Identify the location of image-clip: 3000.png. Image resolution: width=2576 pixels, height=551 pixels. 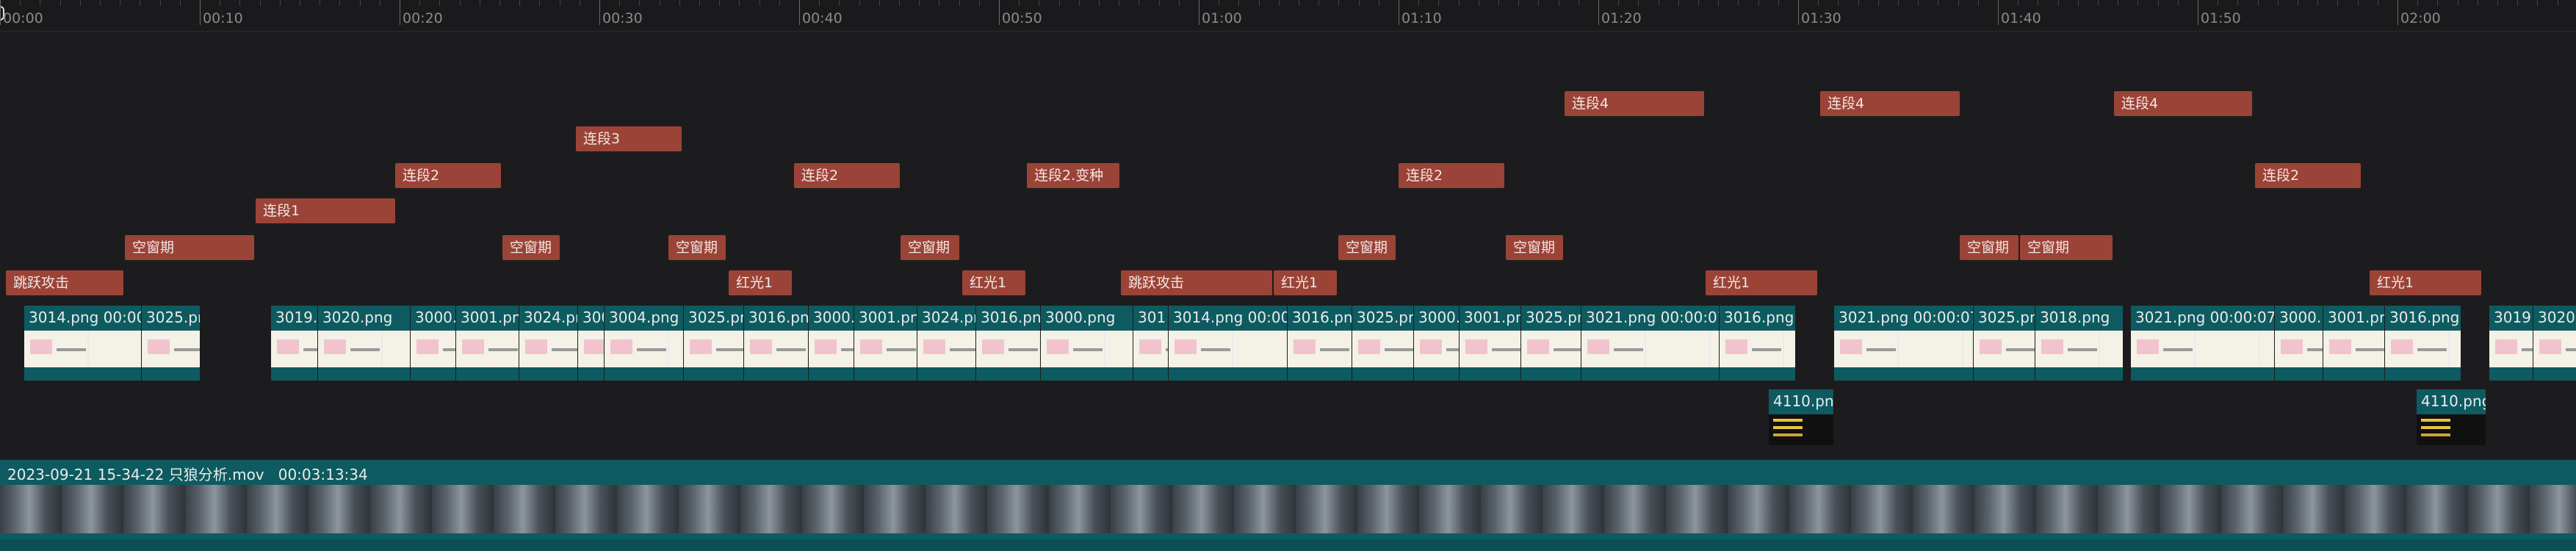
(1086, 343).